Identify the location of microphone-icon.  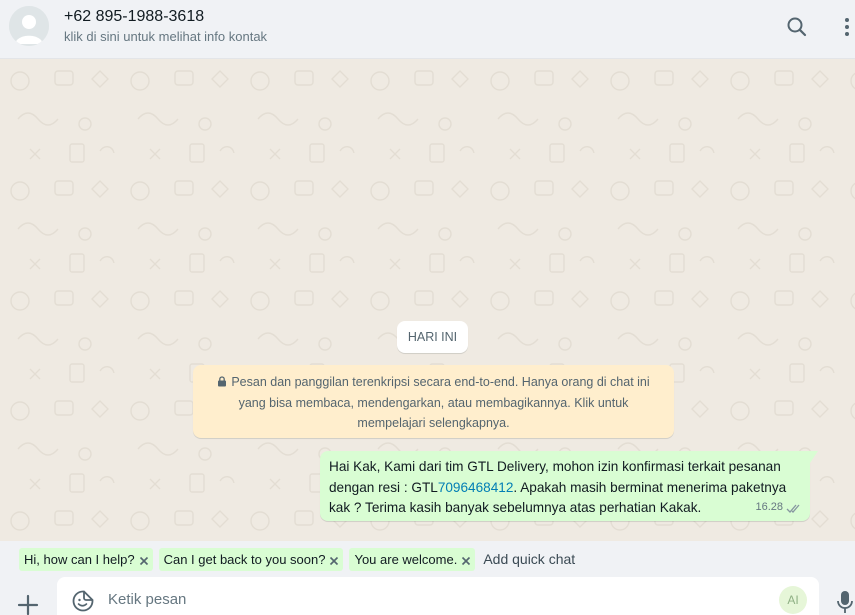
(845, 602).